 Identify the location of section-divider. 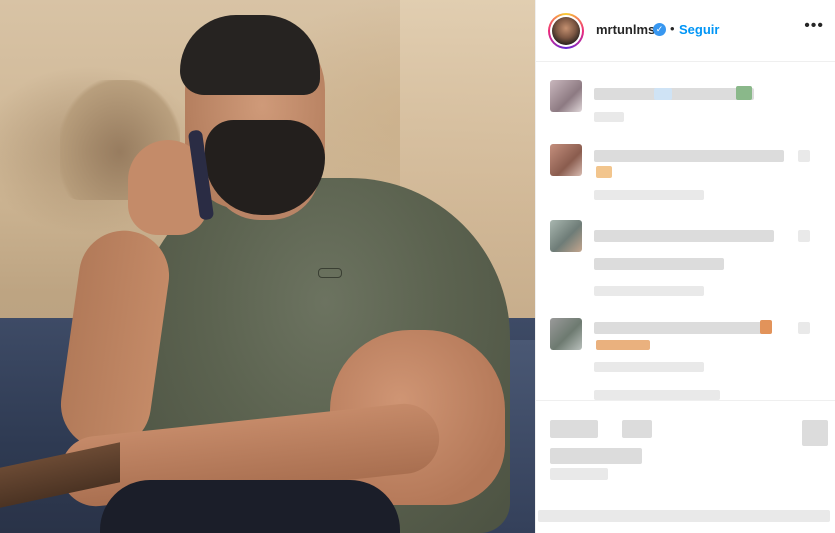
(685, 400).